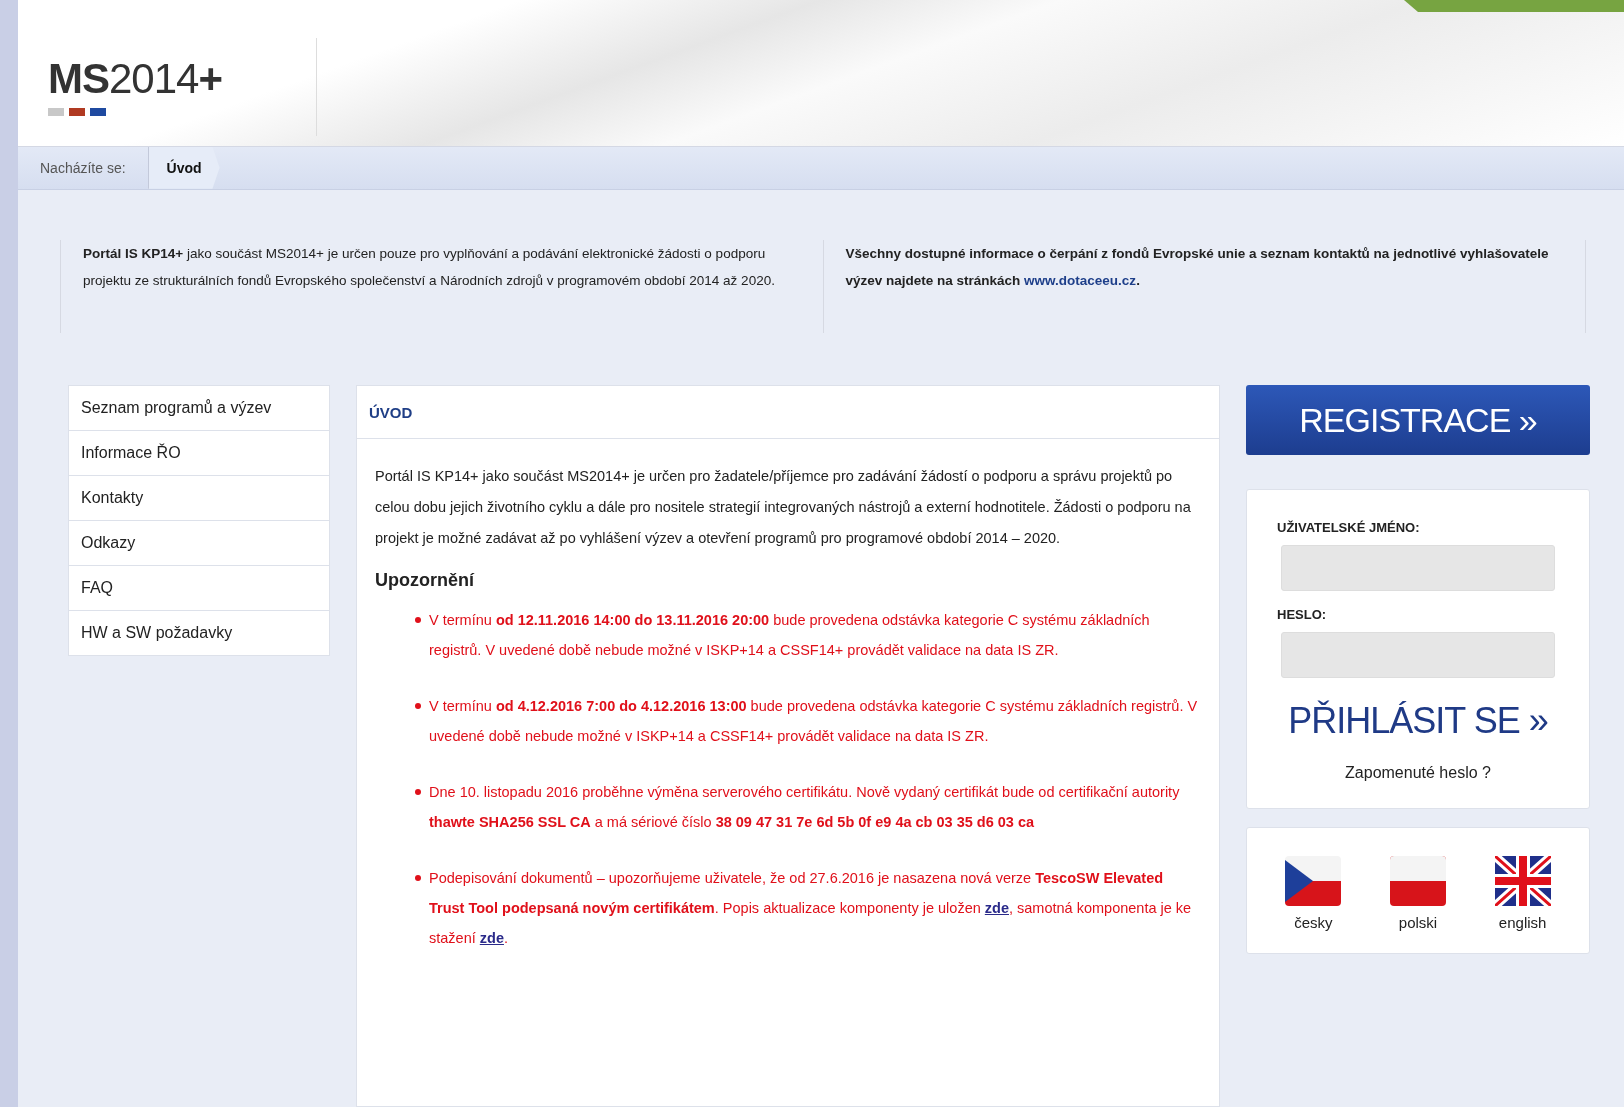 The width and height of the screenshot is (1624, 1107). What do you see at coordinates (1418, 773) in the screenshot?
I see `forgot-password-link: Zapomenuté heslo ?` at bounding box center [1418, 773].